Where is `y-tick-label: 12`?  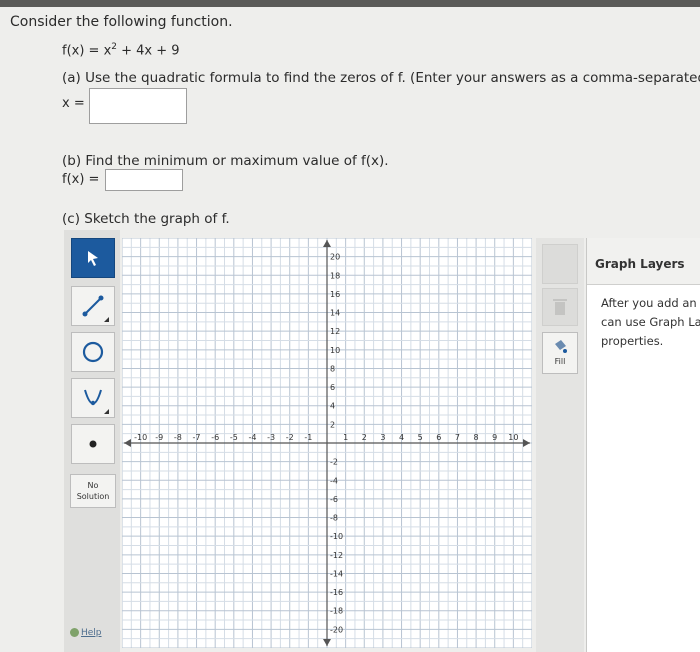
y-tick-label: 12 is located at coordinates (335, 331).